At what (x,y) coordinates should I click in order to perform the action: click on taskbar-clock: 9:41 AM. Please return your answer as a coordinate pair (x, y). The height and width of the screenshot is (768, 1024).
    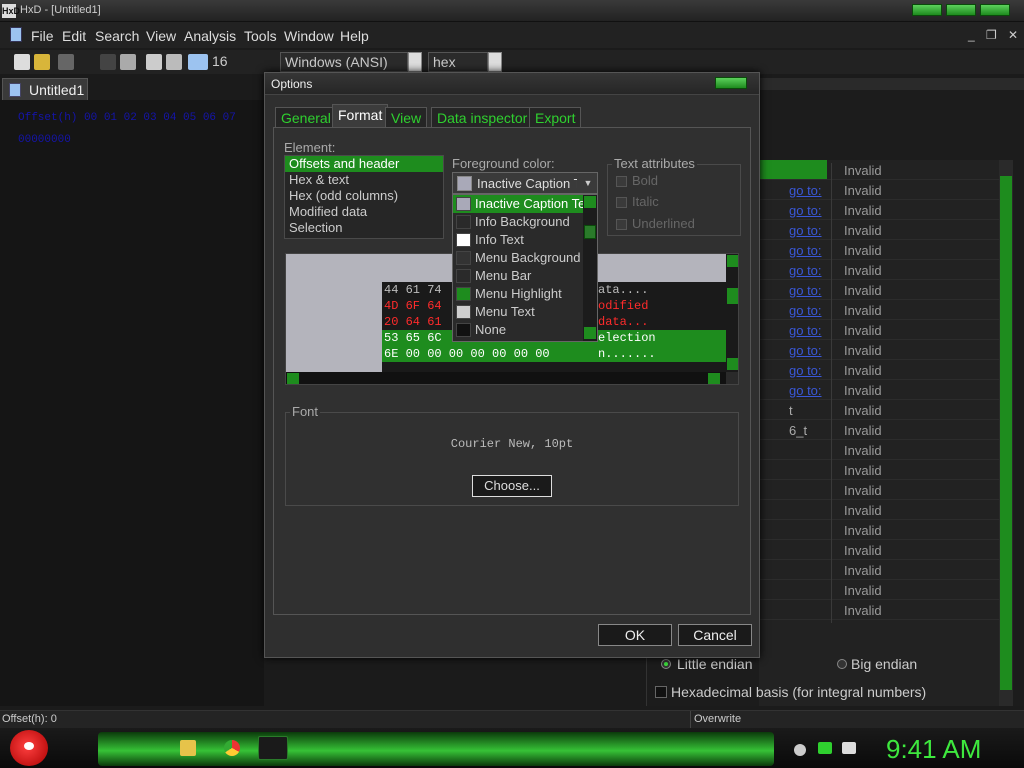
    Looking at the image, I should click on (933, 749).